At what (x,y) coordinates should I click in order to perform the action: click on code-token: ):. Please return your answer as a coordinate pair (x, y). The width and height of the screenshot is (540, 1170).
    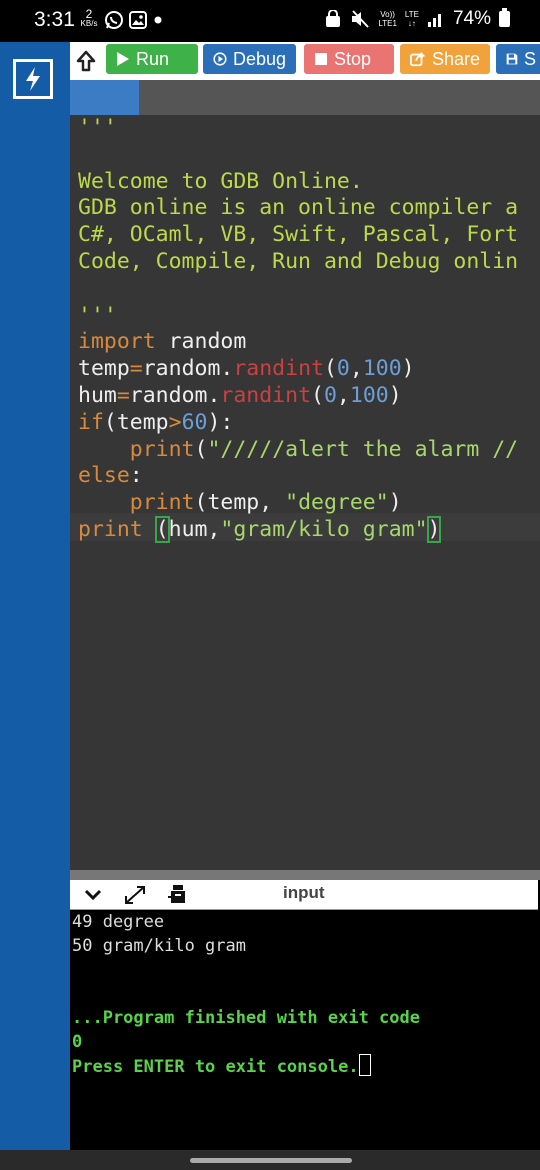
    Looking at the image, I should click on (220, 422).